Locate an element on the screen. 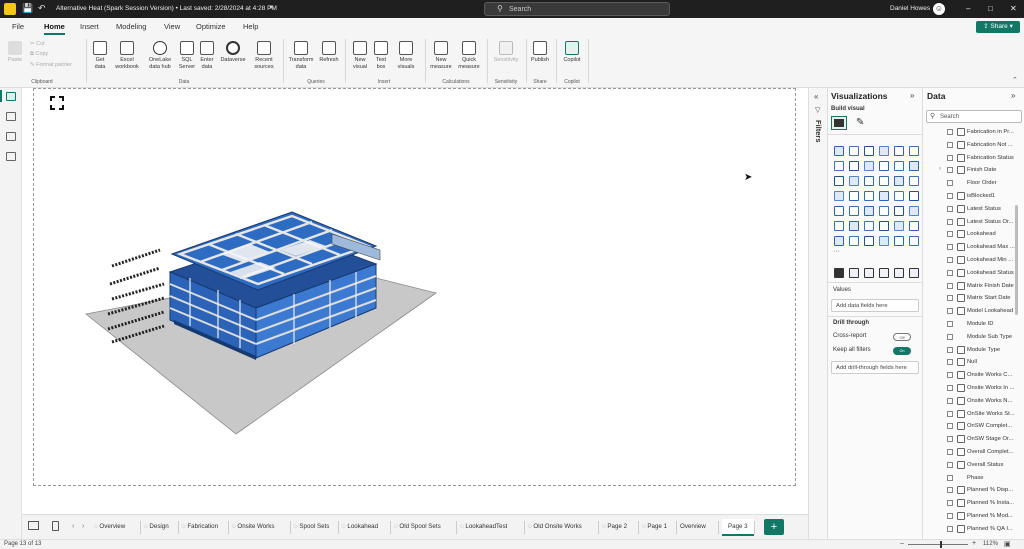  close-icon: ✕ is located at coordinates (1013, 8).